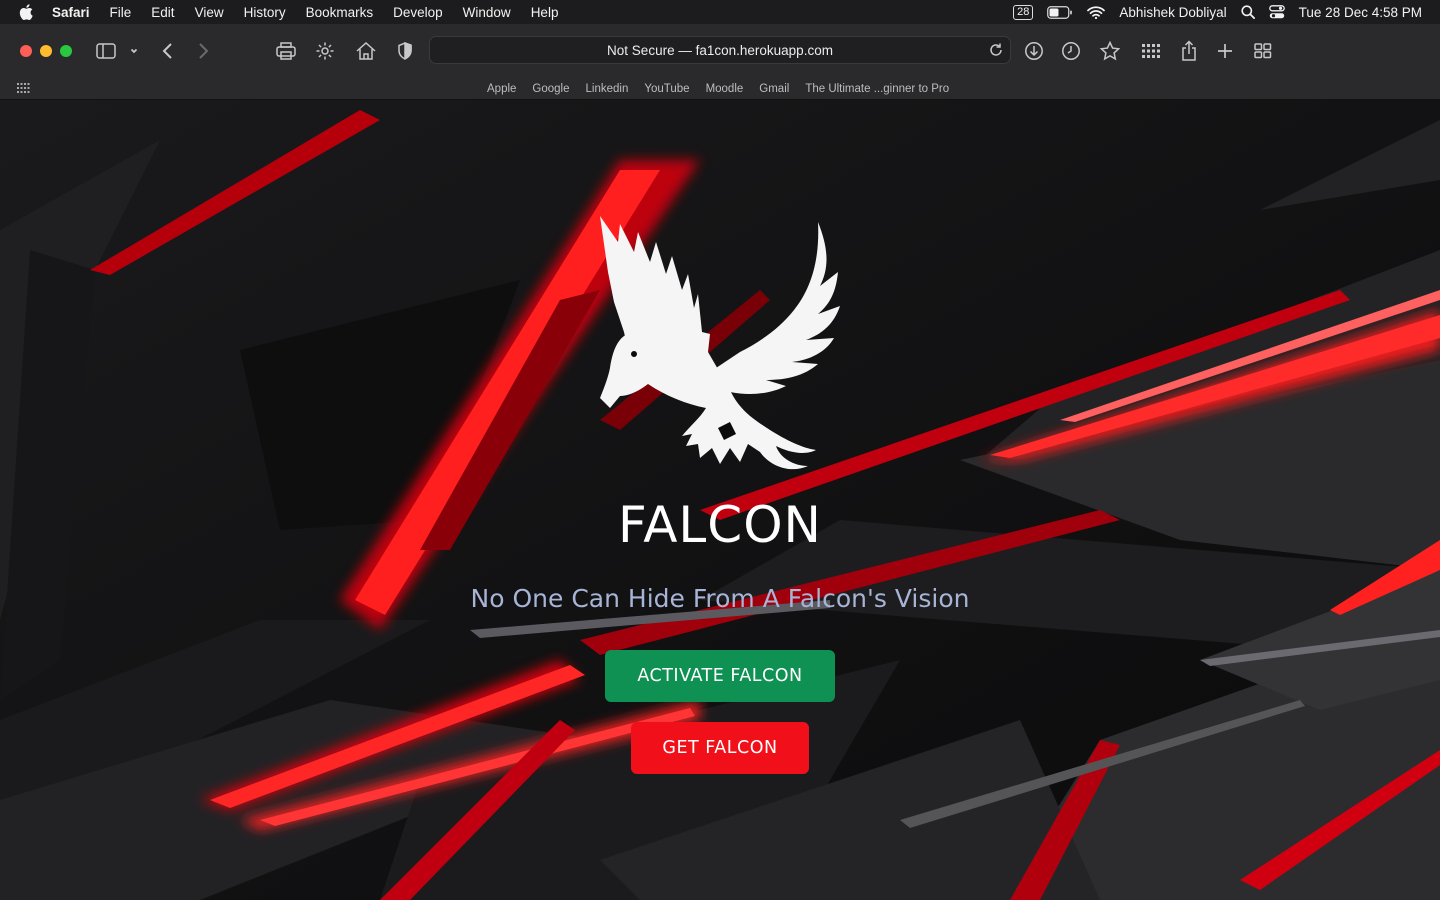 The height and width of the screenshot is (900, 1440). Describe the element at coordinates (1263, 51) in the screenshot. I see `tab-overview-icon` at that location.